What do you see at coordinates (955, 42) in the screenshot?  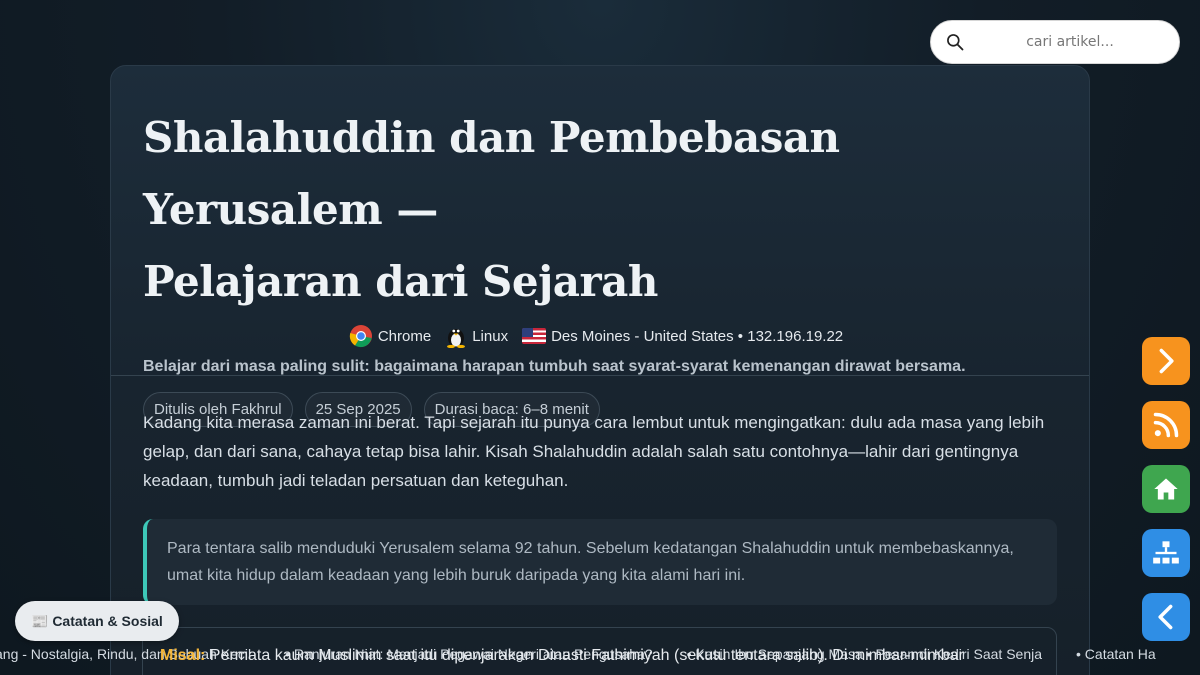 I see `search-icon` at bounding box center [955, 42].